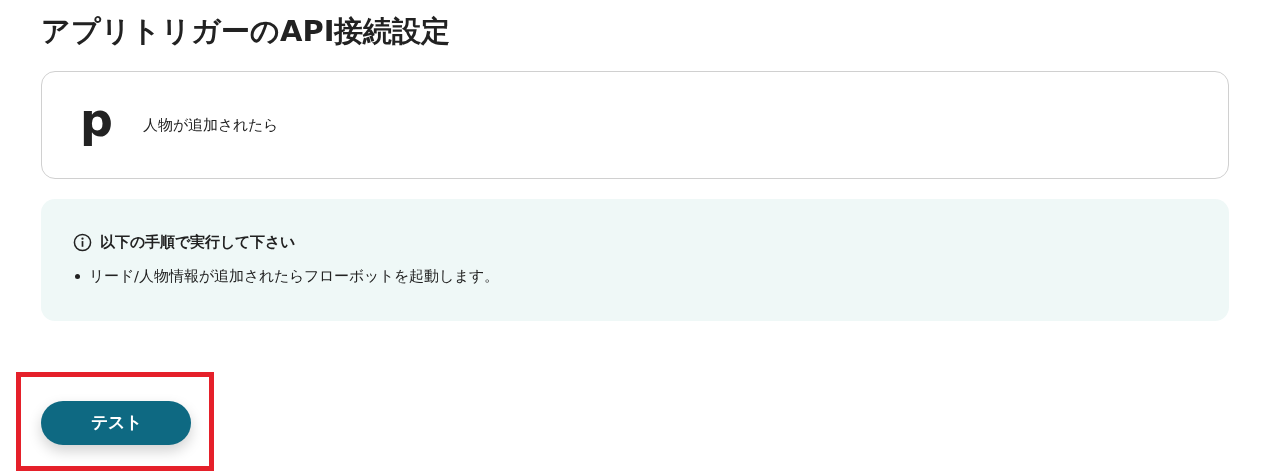 The image size is (1261, 472). Describe the element at coordinates (77, 276) in the screenshot. I see `bullet-icon` at that location.